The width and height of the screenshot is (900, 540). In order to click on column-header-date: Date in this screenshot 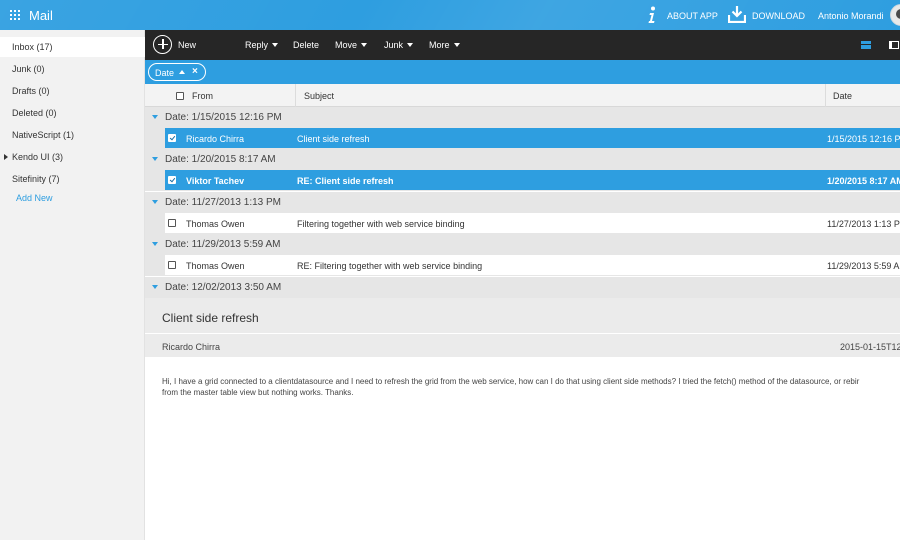, I will do `click(842, 96)`.